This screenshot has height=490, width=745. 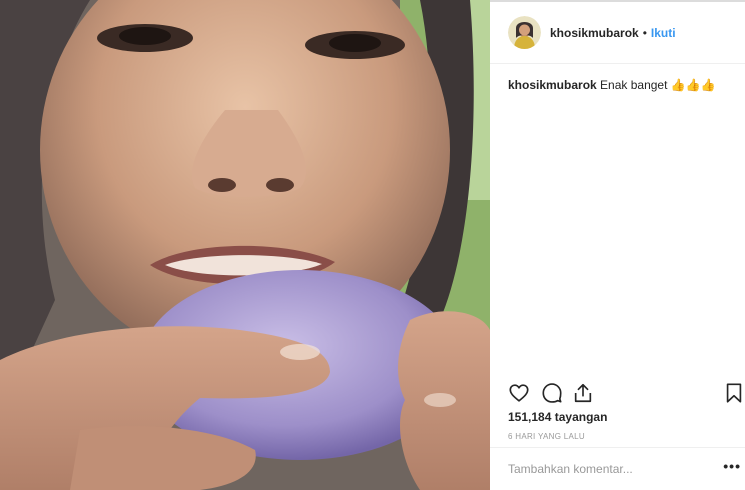 What do you see at coordinates (583, 393) in the screenshot?
I see `share-icon` at bounding box center [583, 393].